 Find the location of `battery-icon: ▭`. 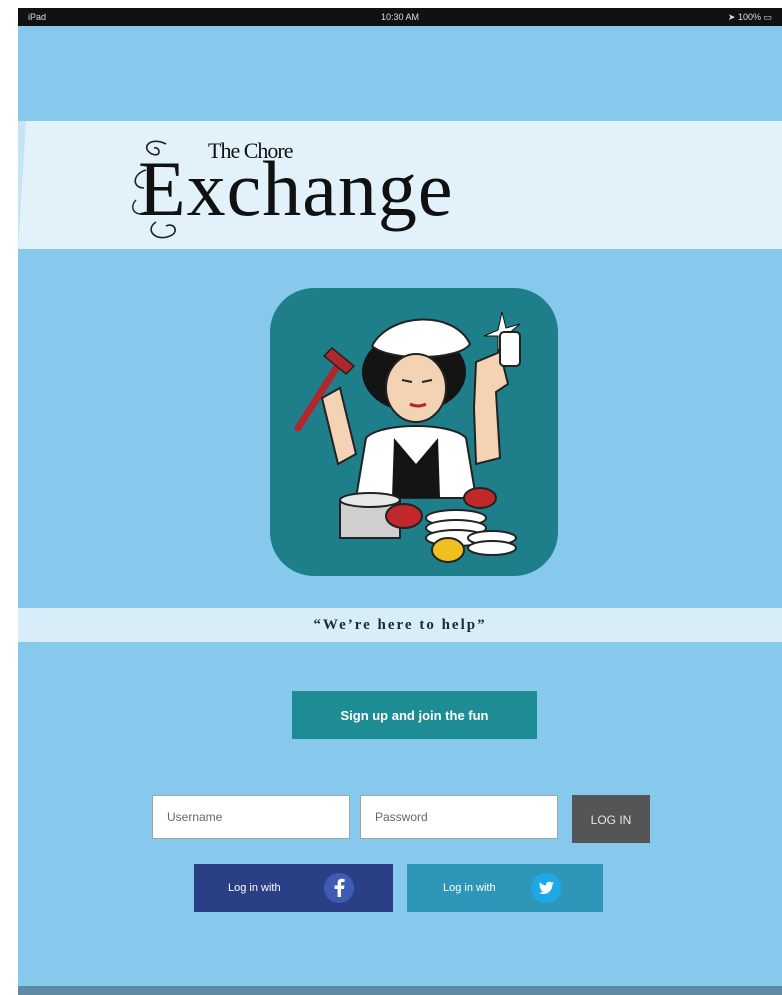

battery-icon: ▭ is located at coordinates (767, 17).